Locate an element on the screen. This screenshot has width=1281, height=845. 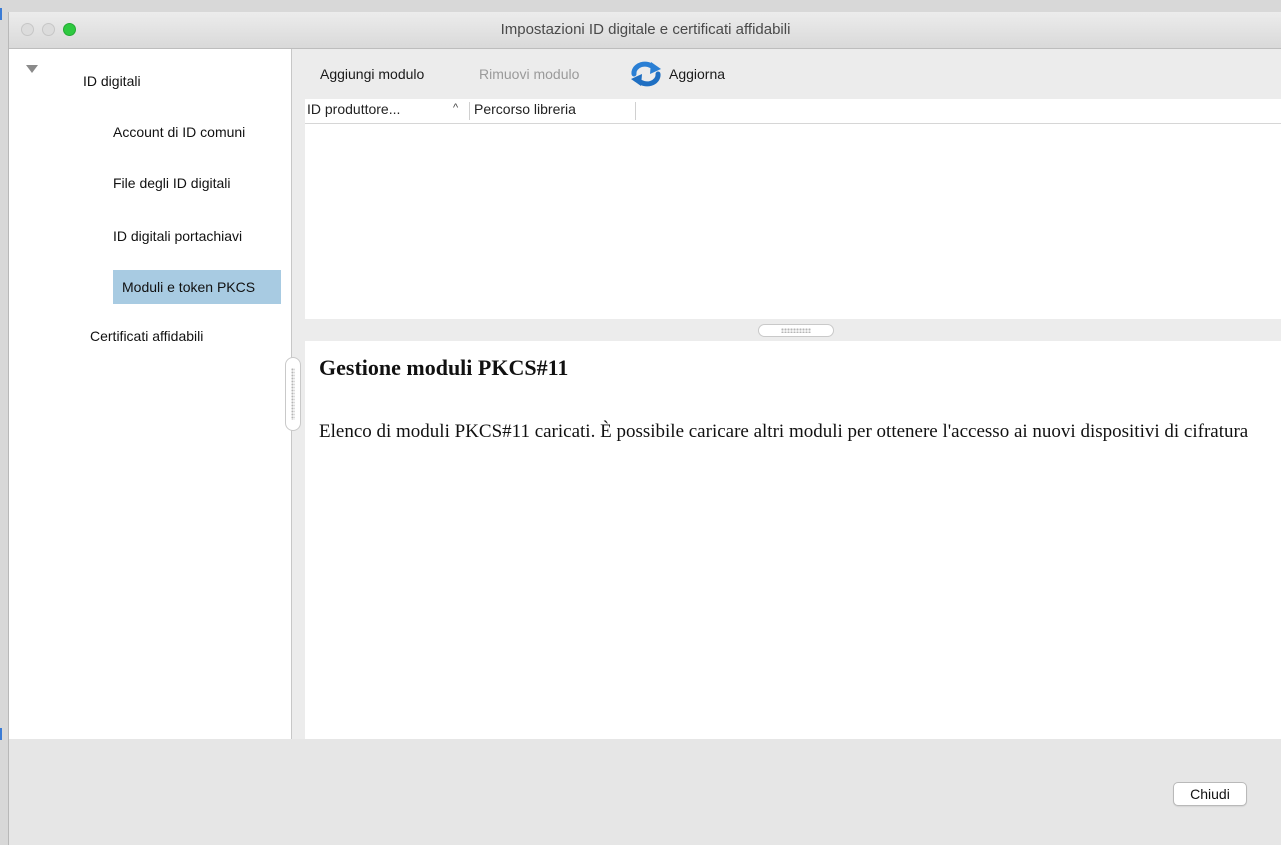
sidebar-item-file-id-digitali: File degli ID digitali is located at coordinates (172, 183).